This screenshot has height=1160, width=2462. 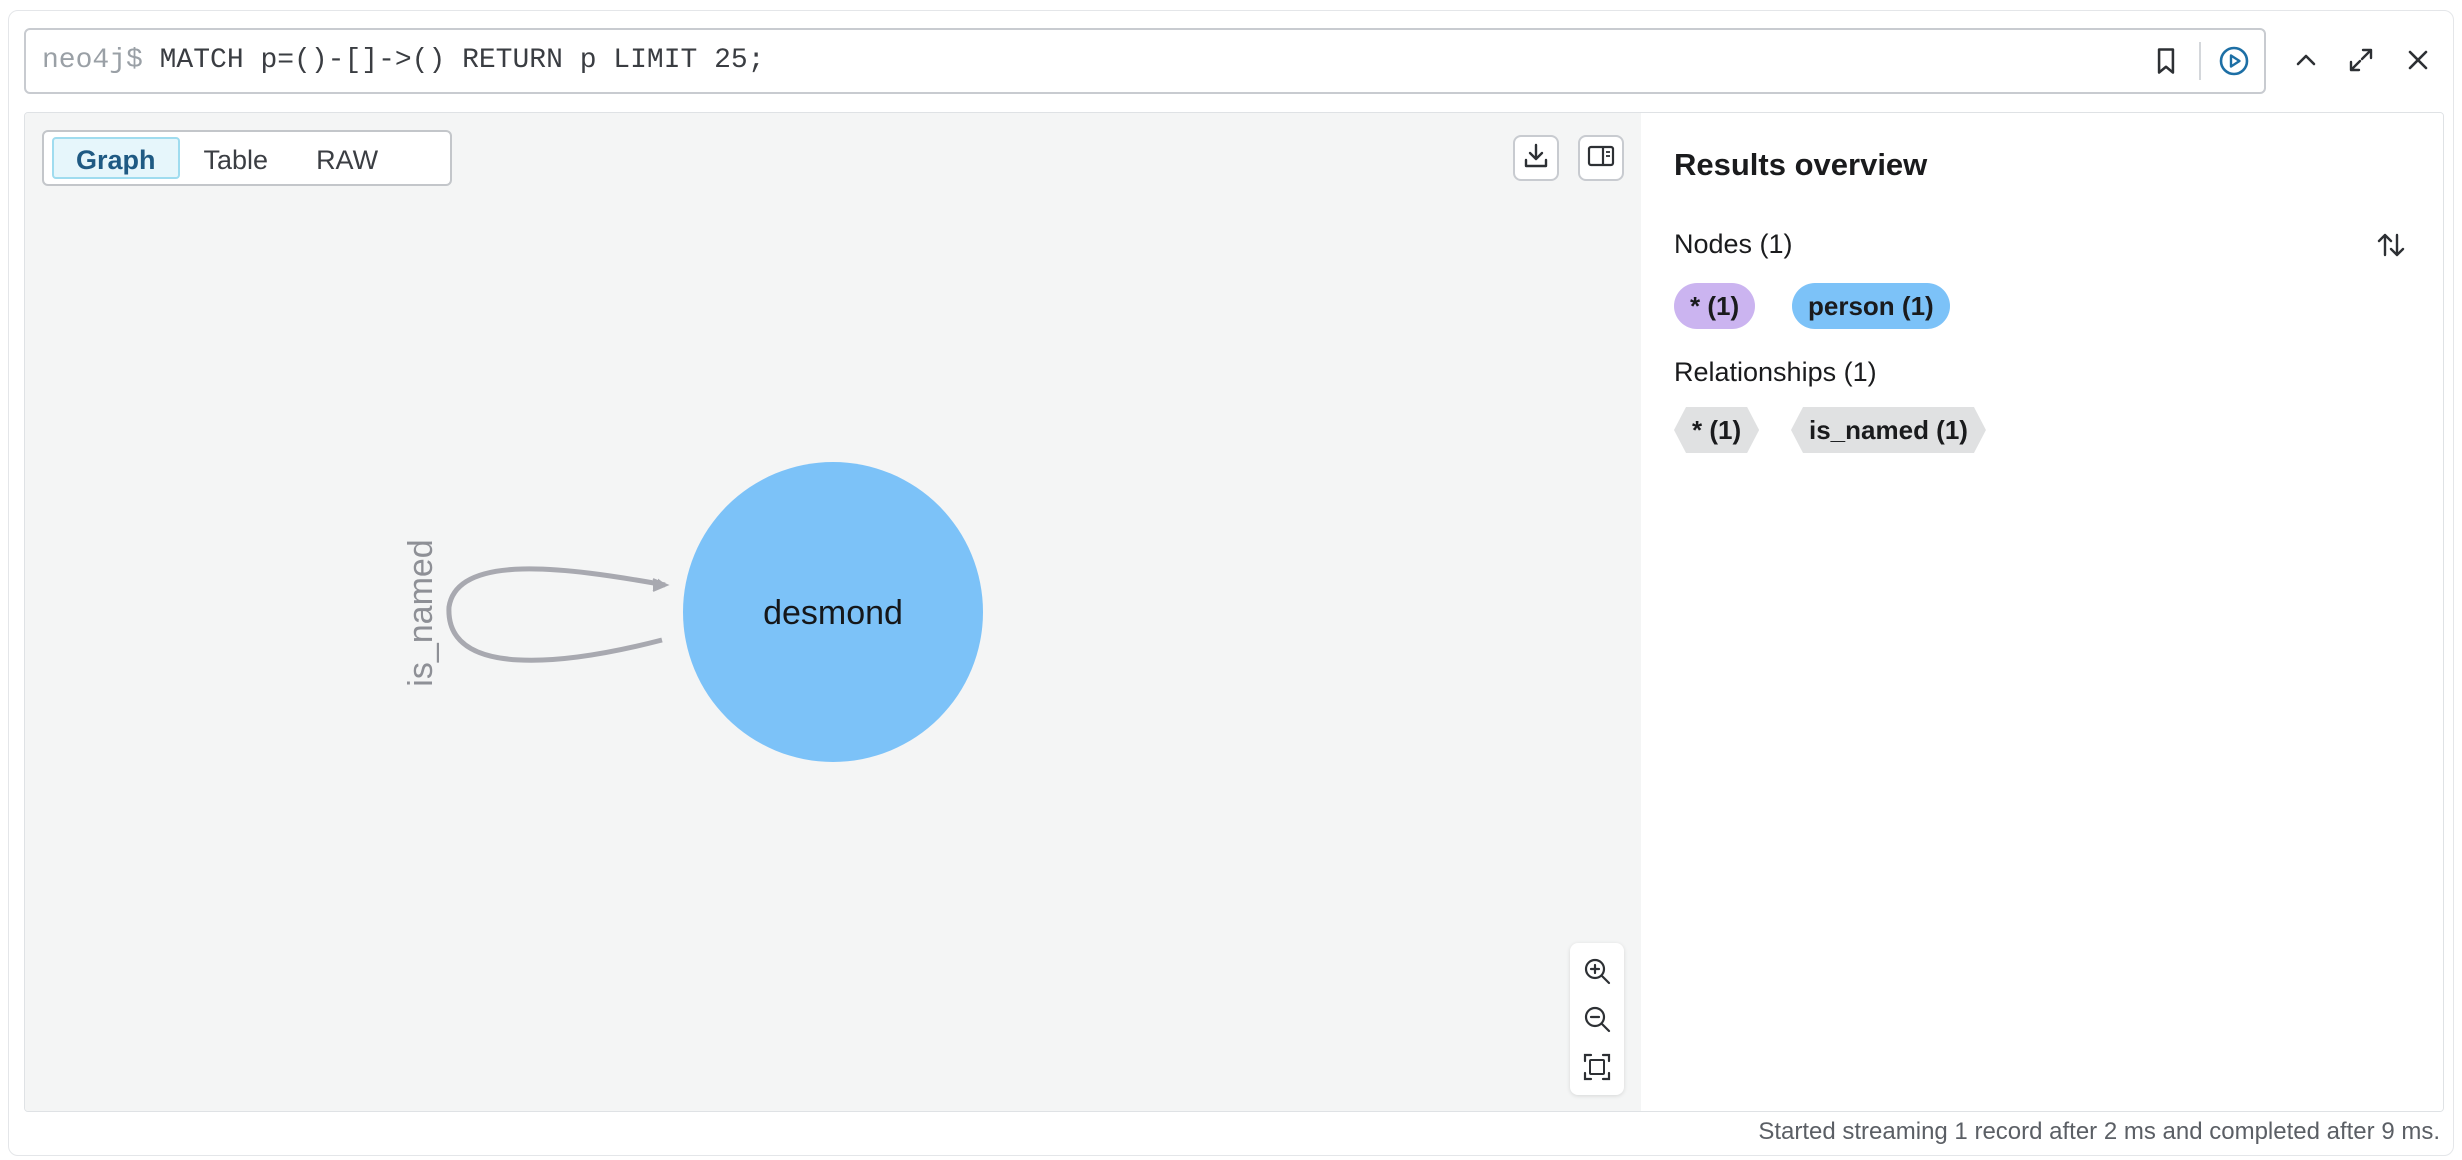 What do you see at coordinates (1733, 244) in the screenshot?
I see `nodes-heading: Nodes (1)` at bounding box center [1733, 244].